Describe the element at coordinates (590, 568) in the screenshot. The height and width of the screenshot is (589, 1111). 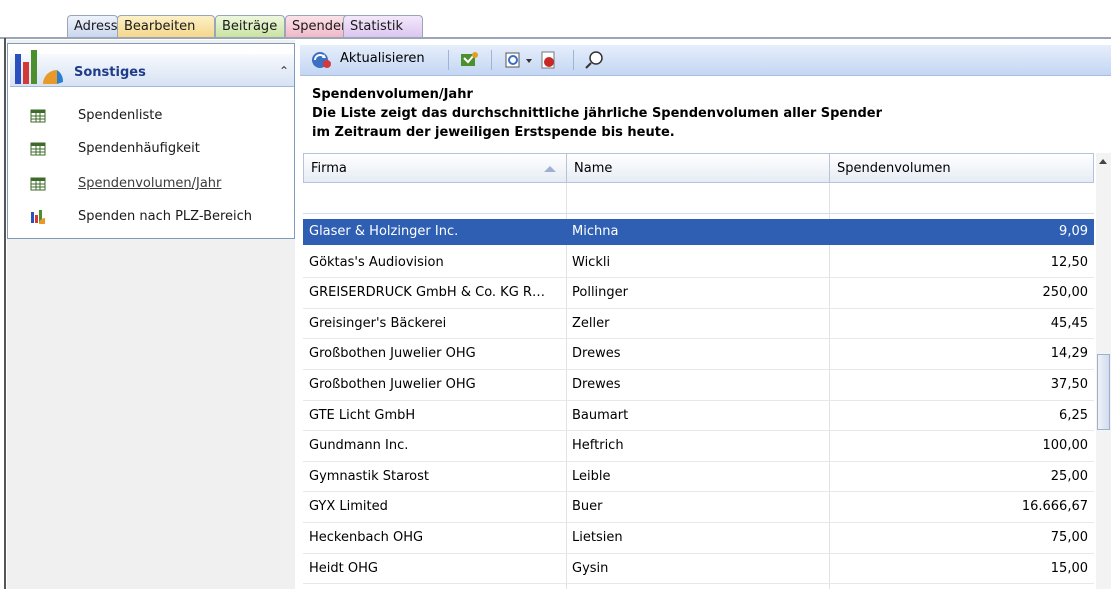
I see `cell-name: Gysin` at that location.